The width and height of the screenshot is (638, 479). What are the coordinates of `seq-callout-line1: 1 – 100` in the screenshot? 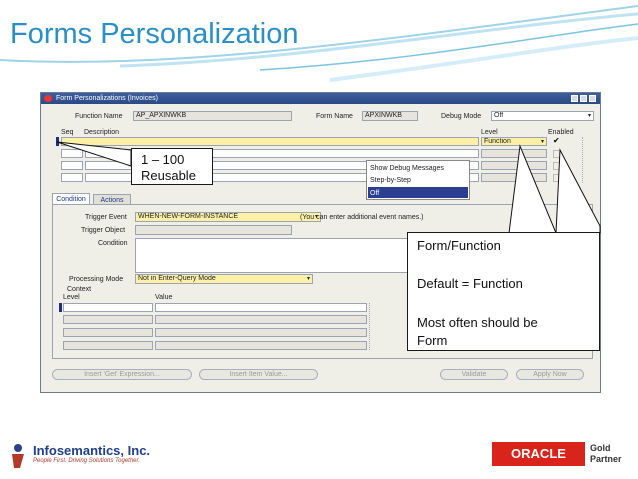 It's located at (163, 159).